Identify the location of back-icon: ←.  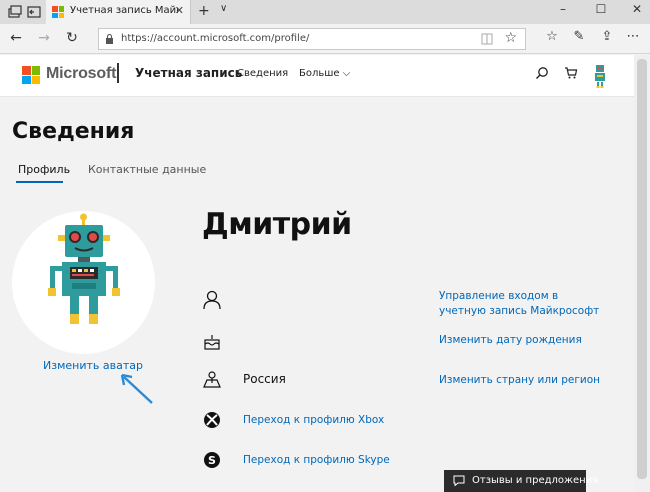
(16, 38).